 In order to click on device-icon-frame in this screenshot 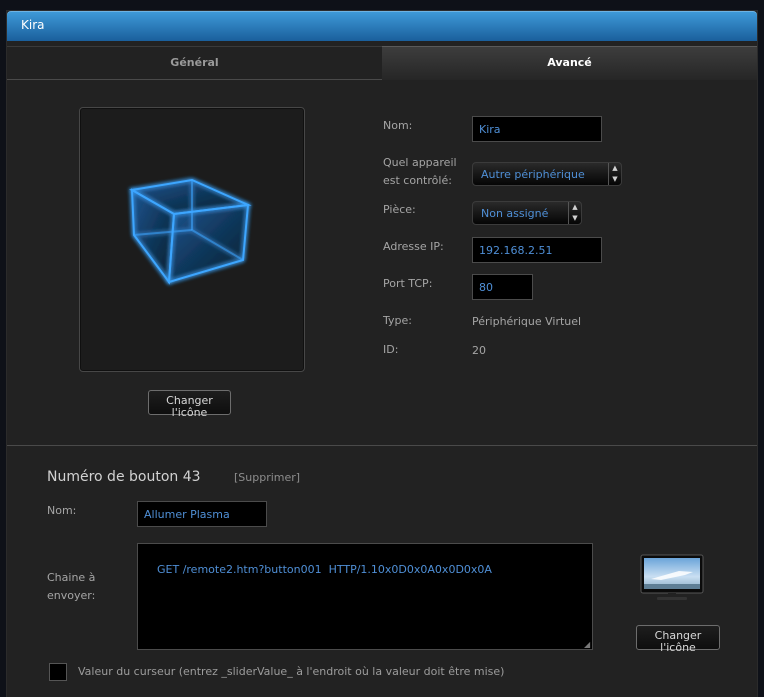, I will do `click(192, 239)`.